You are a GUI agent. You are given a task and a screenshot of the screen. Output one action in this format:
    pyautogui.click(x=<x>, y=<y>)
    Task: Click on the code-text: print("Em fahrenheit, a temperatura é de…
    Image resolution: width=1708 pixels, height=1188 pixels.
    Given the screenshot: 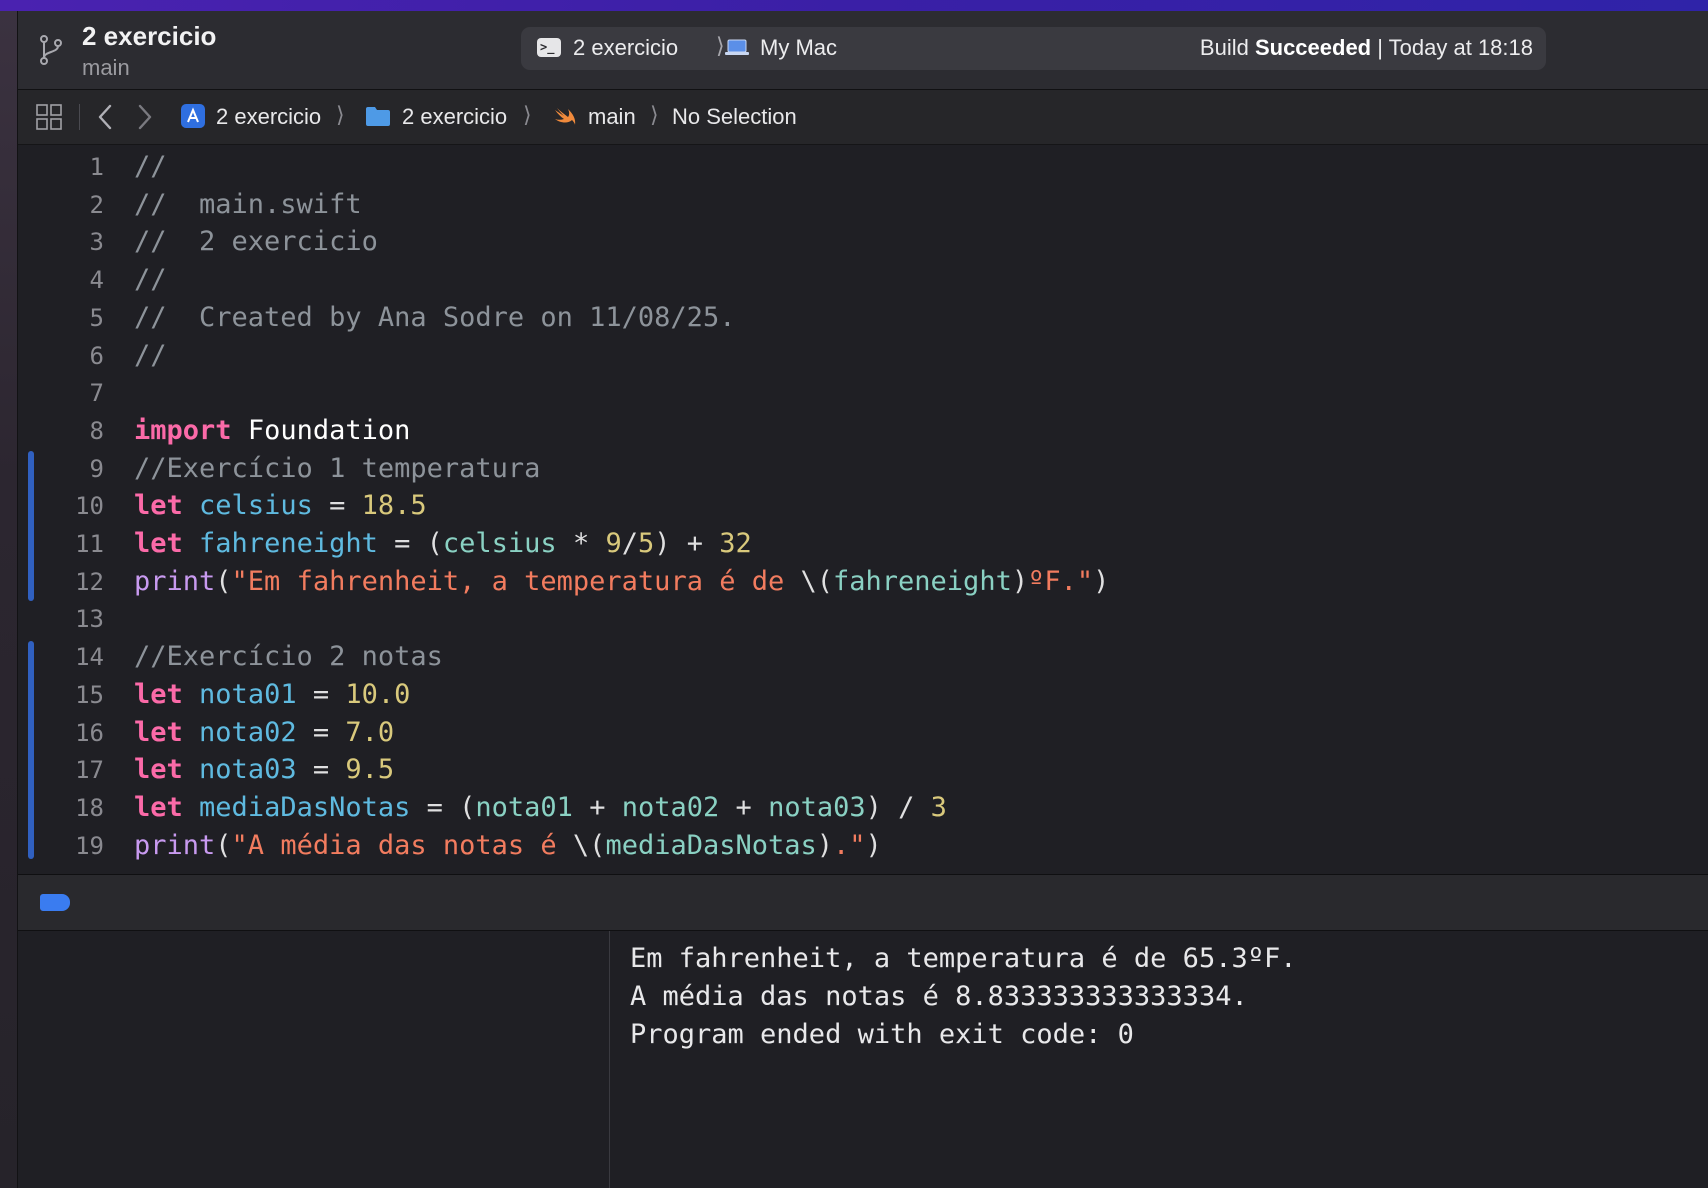 What is the action you would take?
    pyautogui.click(x=621, y=582)
    